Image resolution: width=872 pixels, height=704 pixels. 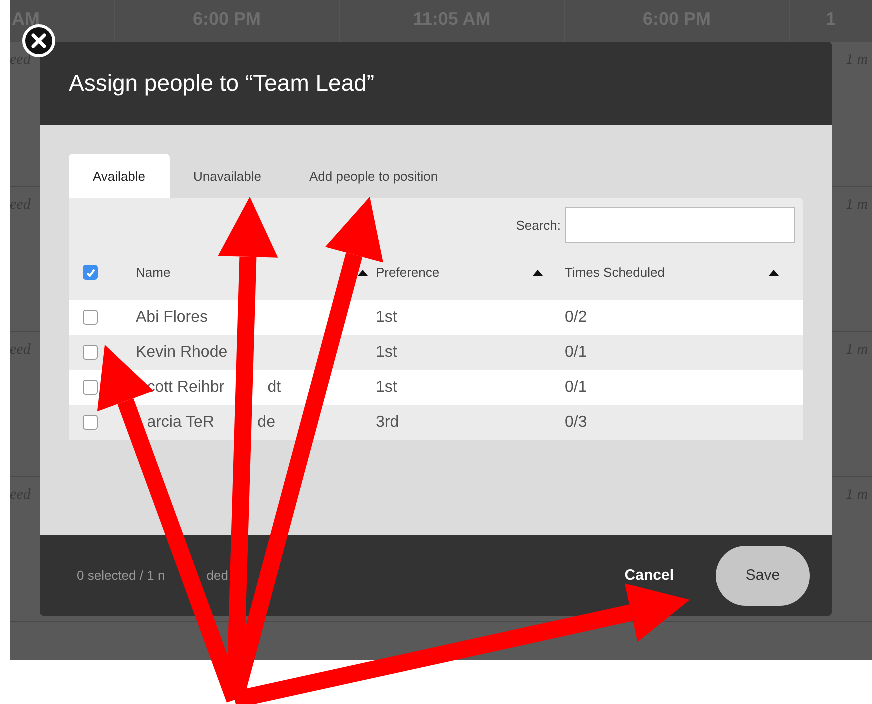 What do you see at coordinates (576, 422) in the screenshot?
I see `table-cell: 0/3` at bounding box center [576, 422].